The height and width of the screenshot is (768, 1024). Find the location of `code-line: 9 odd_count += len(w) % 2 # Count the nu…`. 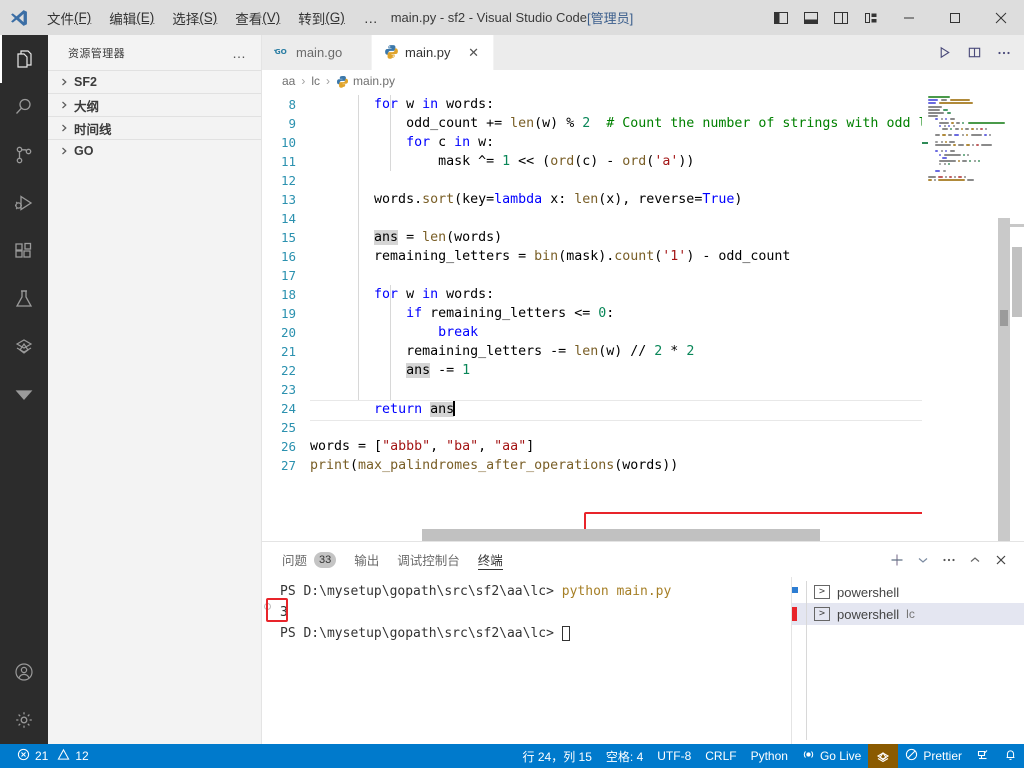

code-line: 9 odd_count += len(w) % 2 # Count the nu… is located at coordinates (592, 123).